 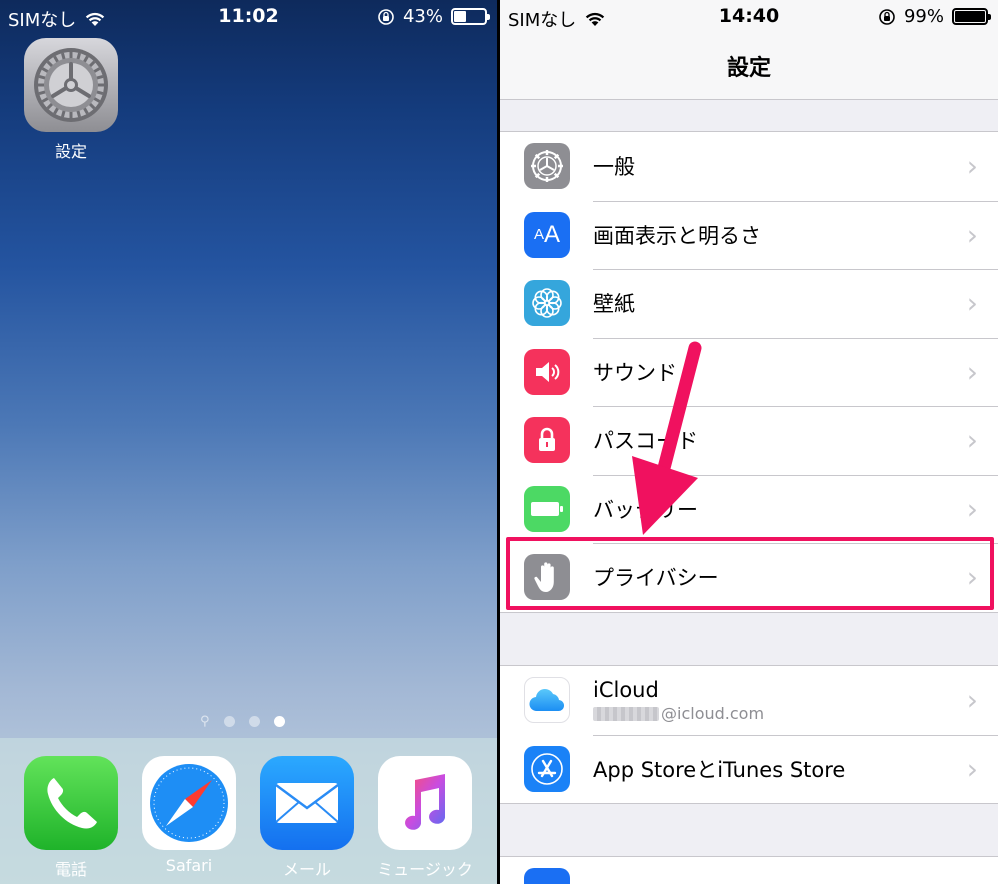 What do you see at coordinates (547, 700) in the screenshot?
I see `cloud-icon` at bounding box center [547, 700].